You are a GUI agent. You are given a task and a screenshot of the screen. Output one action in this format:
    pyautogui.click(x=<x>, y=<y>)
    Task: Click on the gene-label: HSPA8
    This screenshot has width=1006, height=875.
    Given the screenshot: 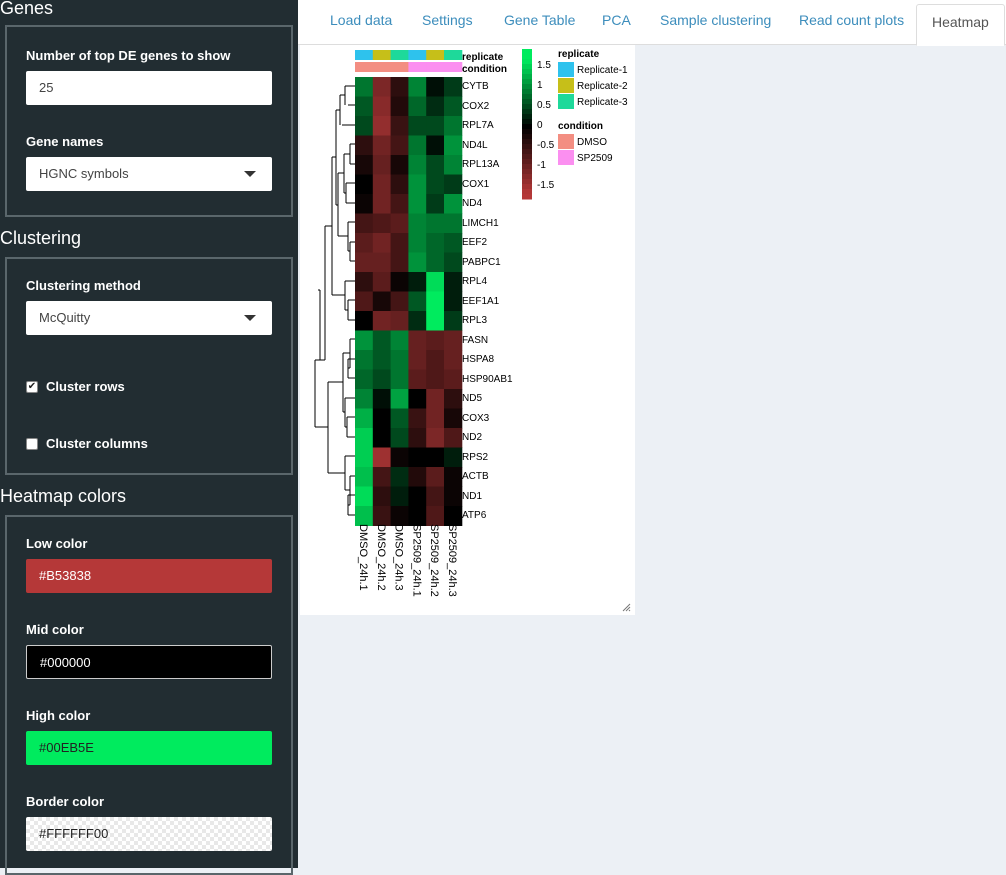 What is the action you would take?
    pyautogui.click(x=478, y=359)
    